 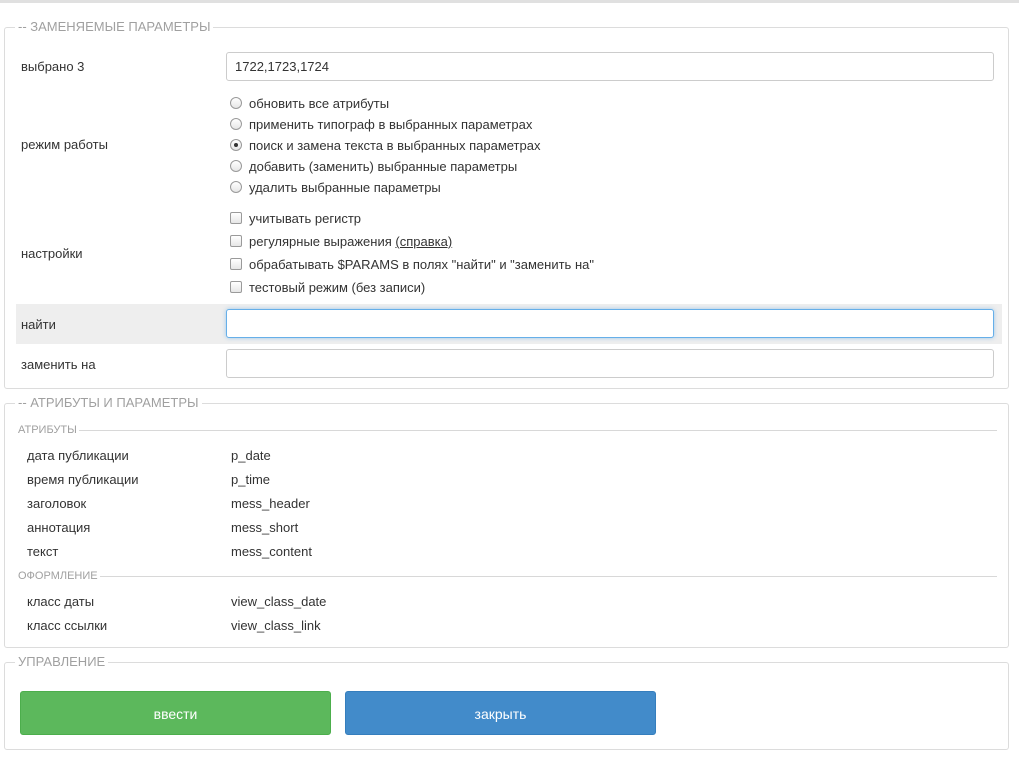 I want to click on settings-label: настройки, so click(x=52, y=253).